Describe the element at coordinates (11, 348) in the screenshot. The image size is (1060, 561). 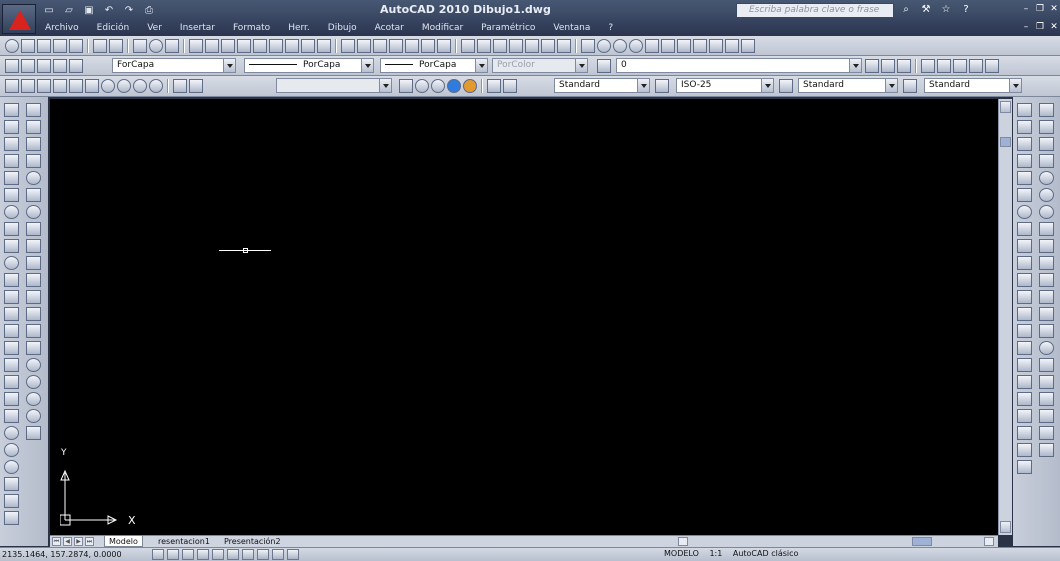
I see `hatch-icon` at that location.